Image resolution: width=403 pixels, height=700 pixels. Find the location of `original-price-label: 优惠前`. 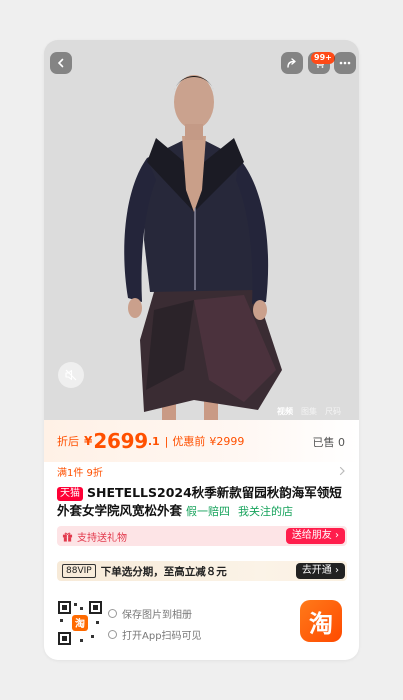

original-price-label: 优惠前 is located at coordinates (189, 441).